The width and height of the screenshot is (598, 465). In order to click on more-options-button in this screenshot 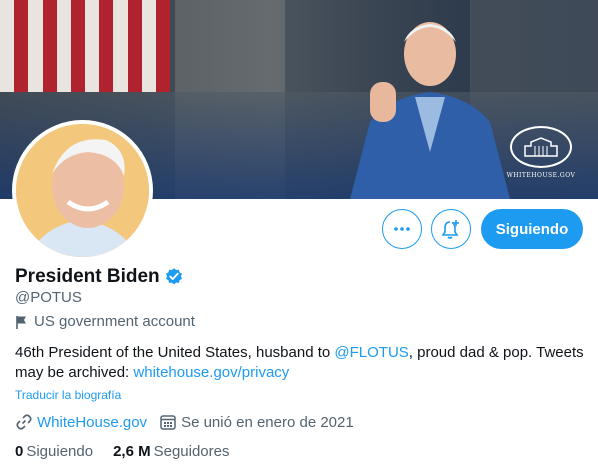, I will do `click(402, 229)`.